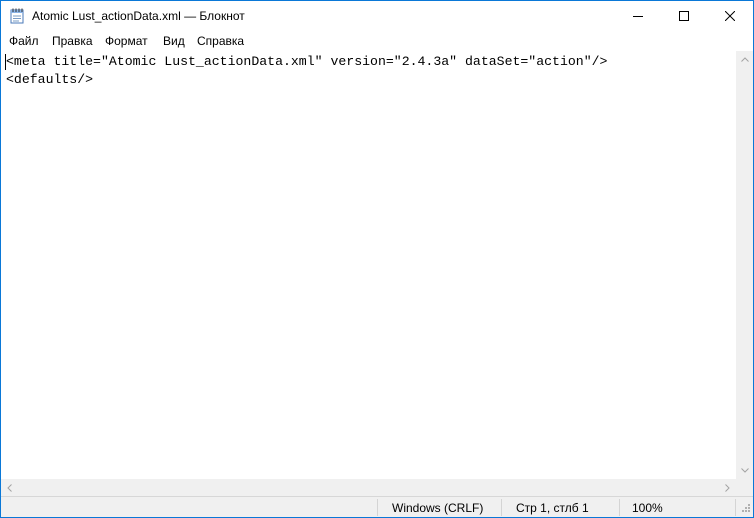  Describe the element at coordinates (438, 508) in the screenshot. I see `status-encoding: Windows (CRLF)` at that location.